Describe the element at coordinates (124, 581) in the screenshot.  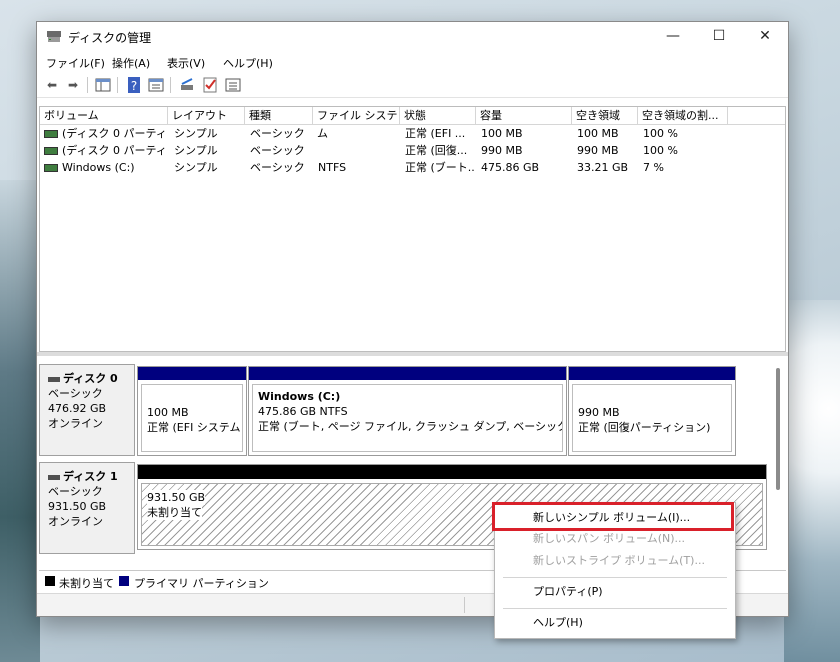
I see `legend-primary-swatch` at that location.